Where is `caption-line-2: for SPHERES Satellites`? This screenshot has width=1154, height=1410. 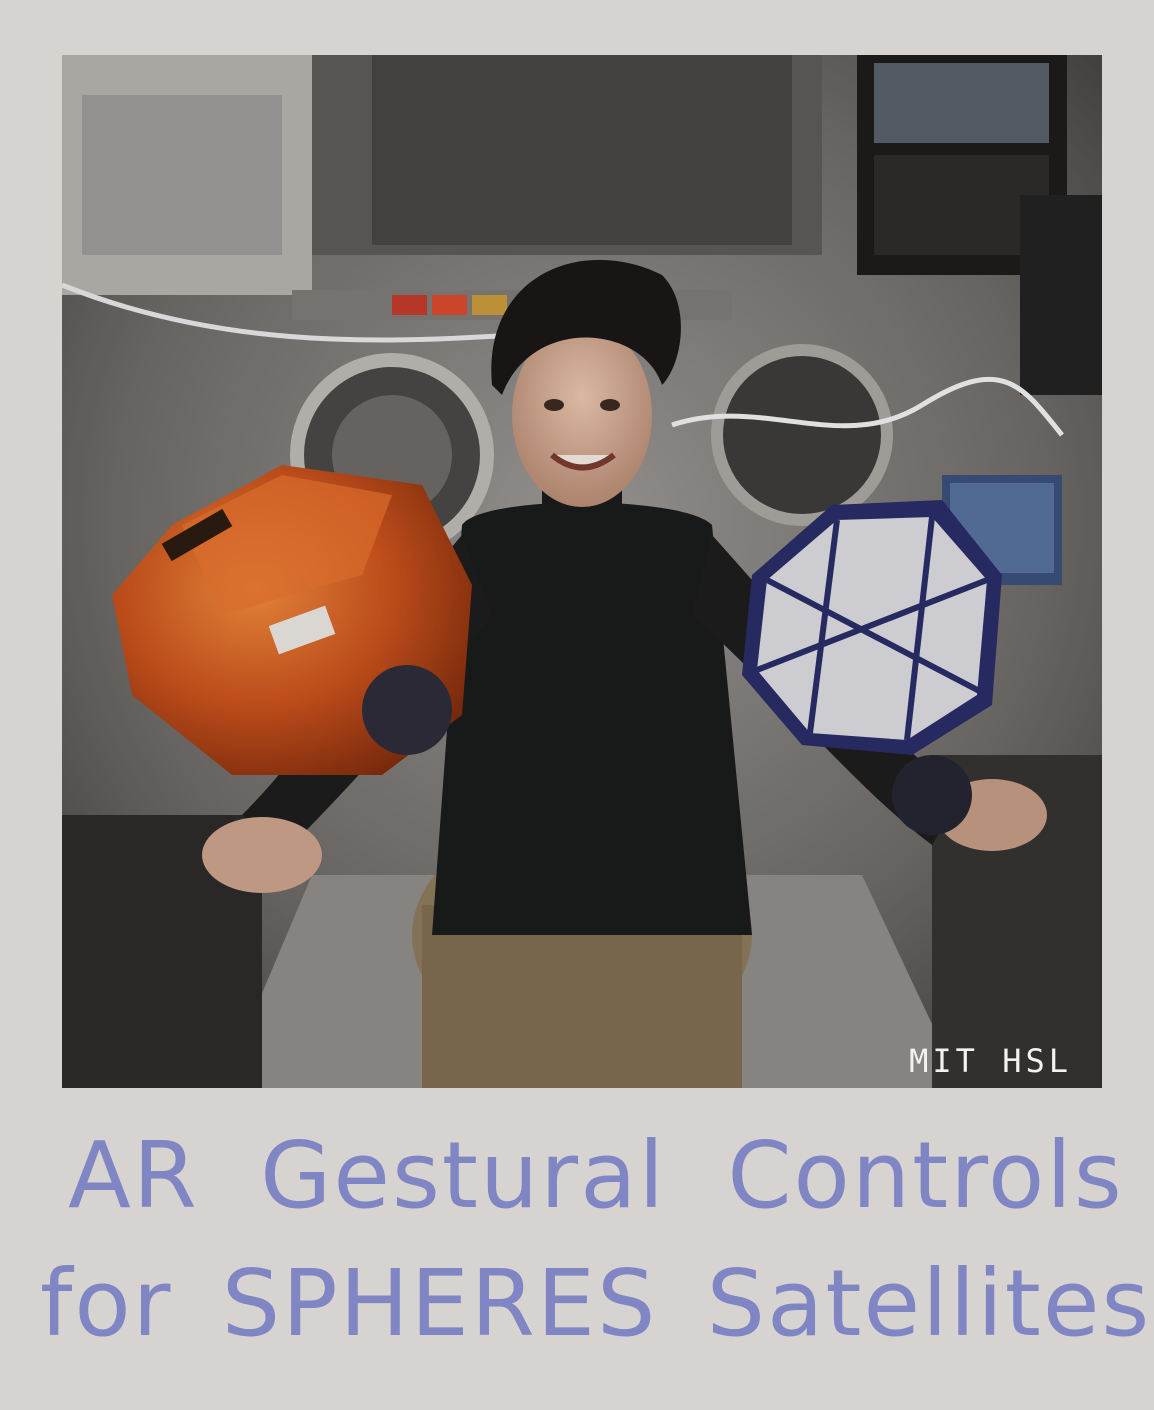 caption-line-2: for SPHERES Satellites is located at coordinates (596, 1303).